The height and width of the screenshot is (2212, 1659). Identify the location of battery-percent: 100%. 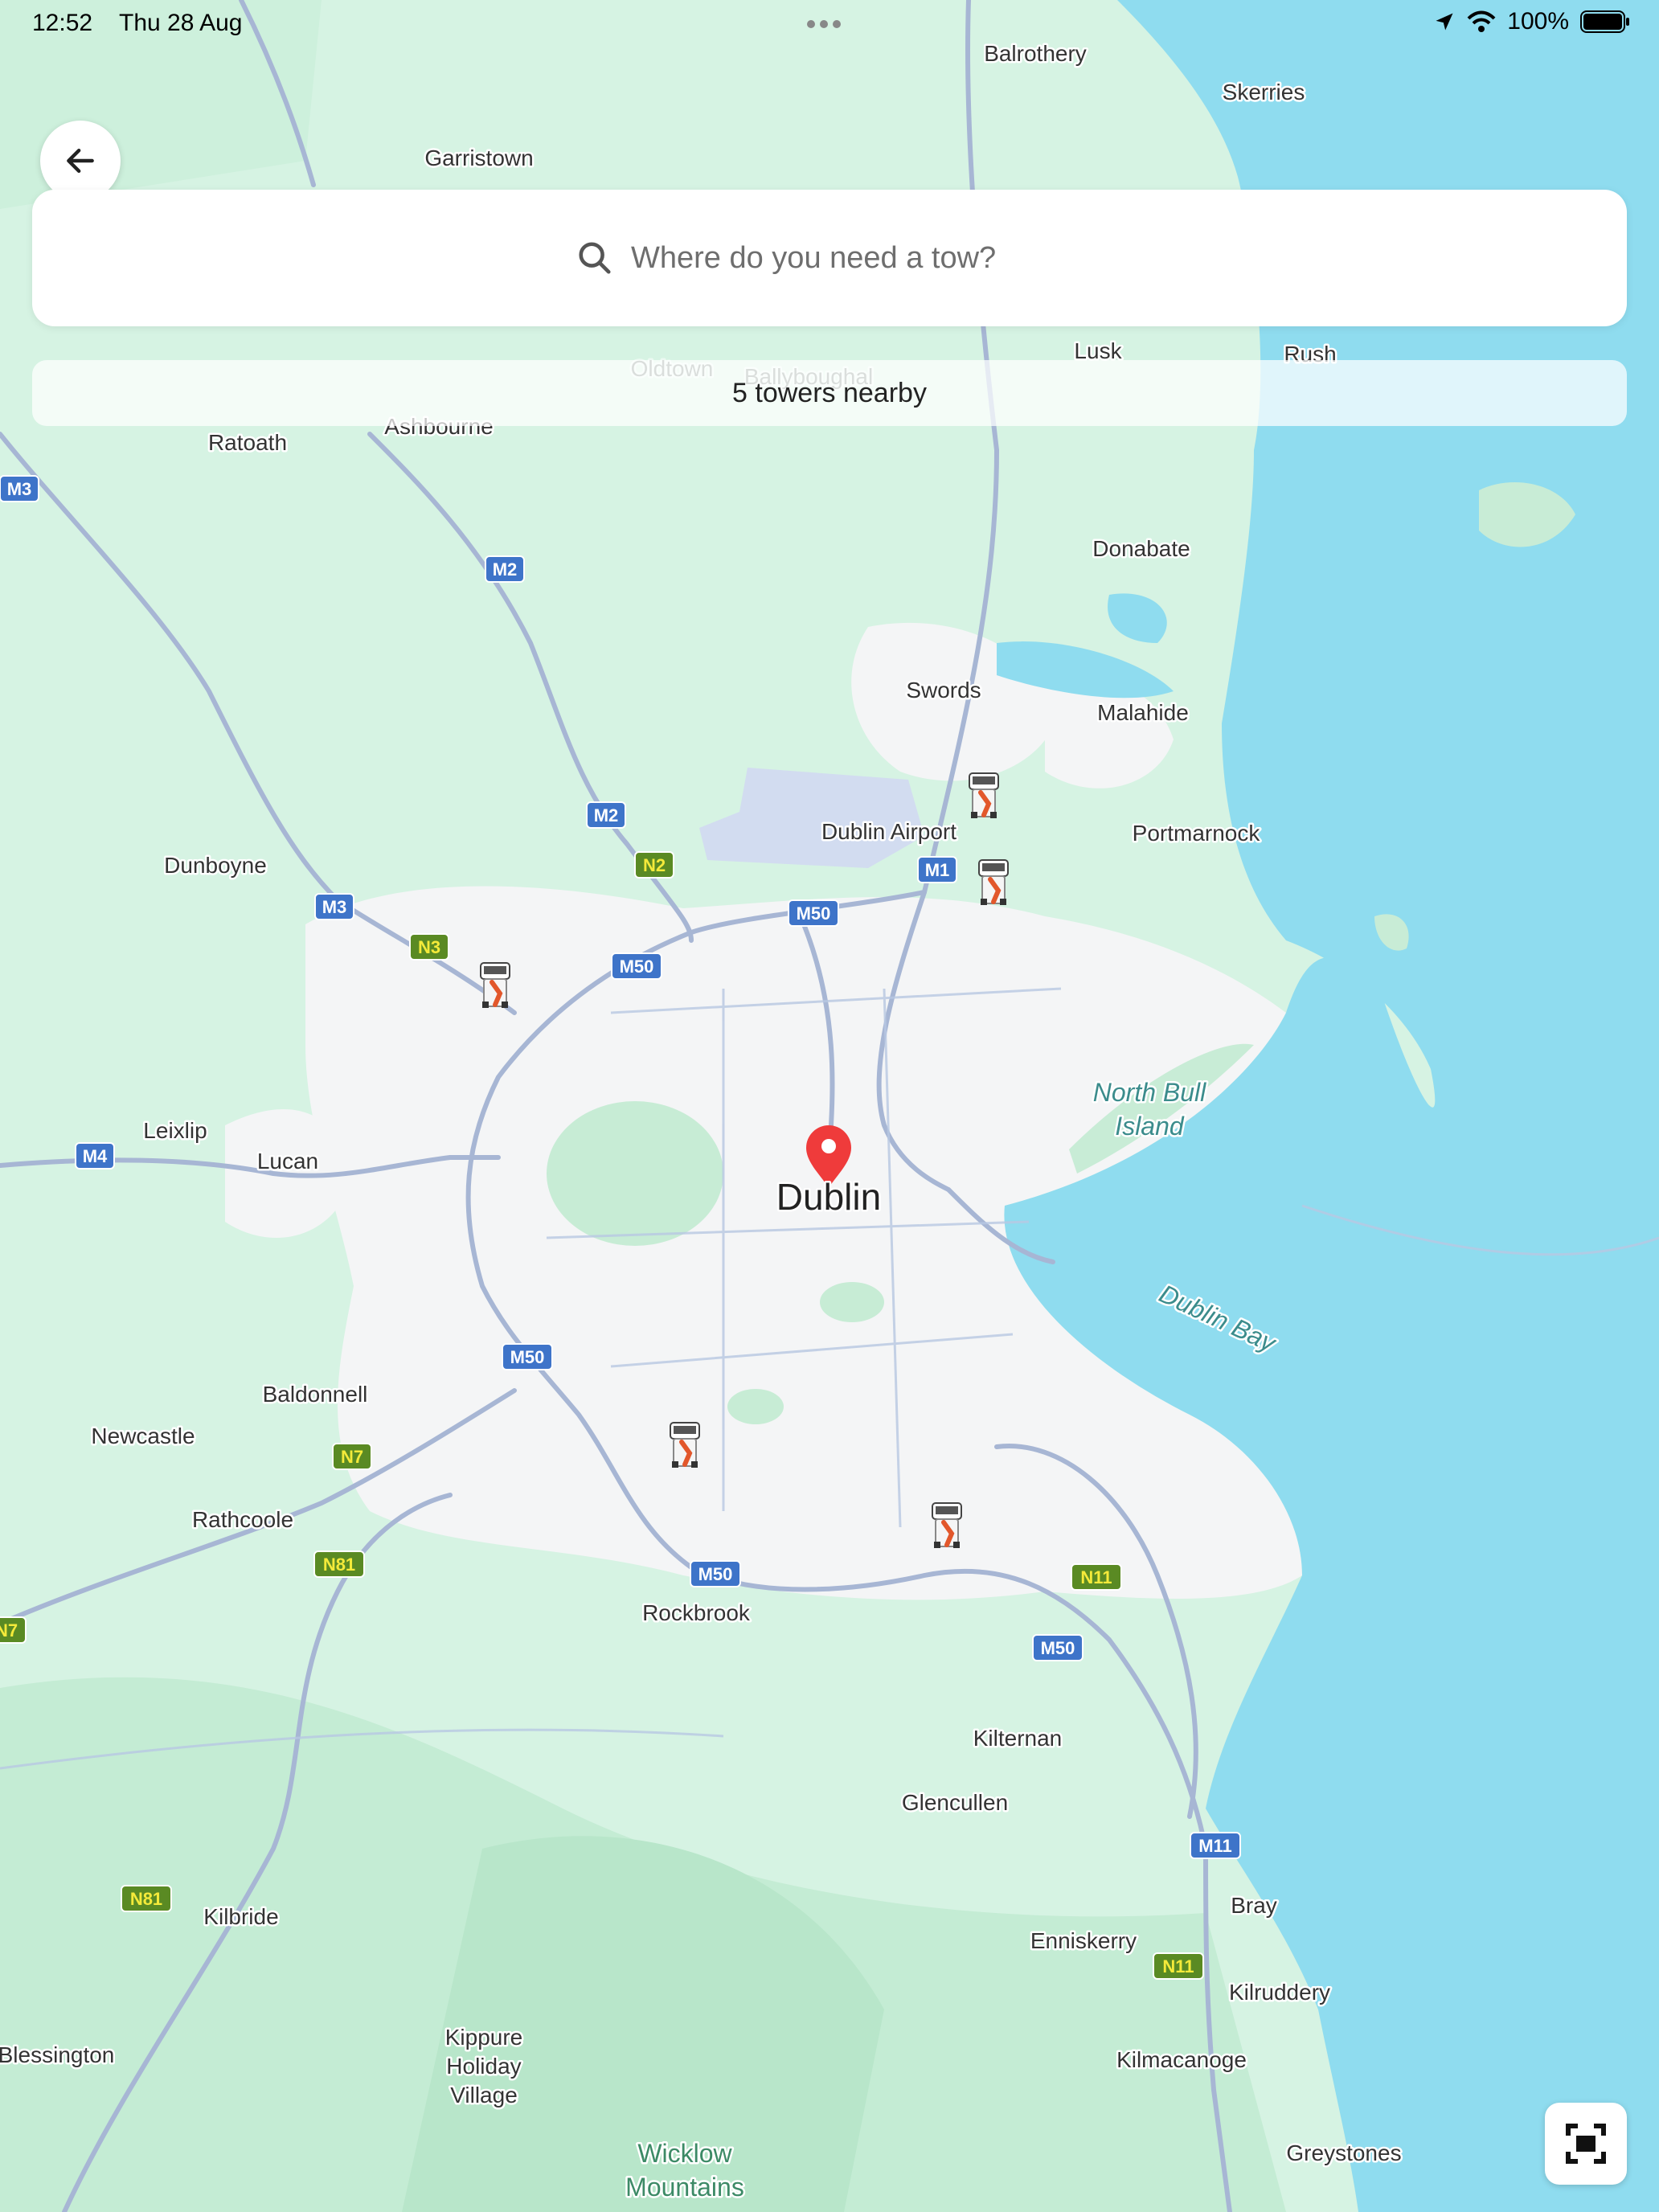
(1538, 21).